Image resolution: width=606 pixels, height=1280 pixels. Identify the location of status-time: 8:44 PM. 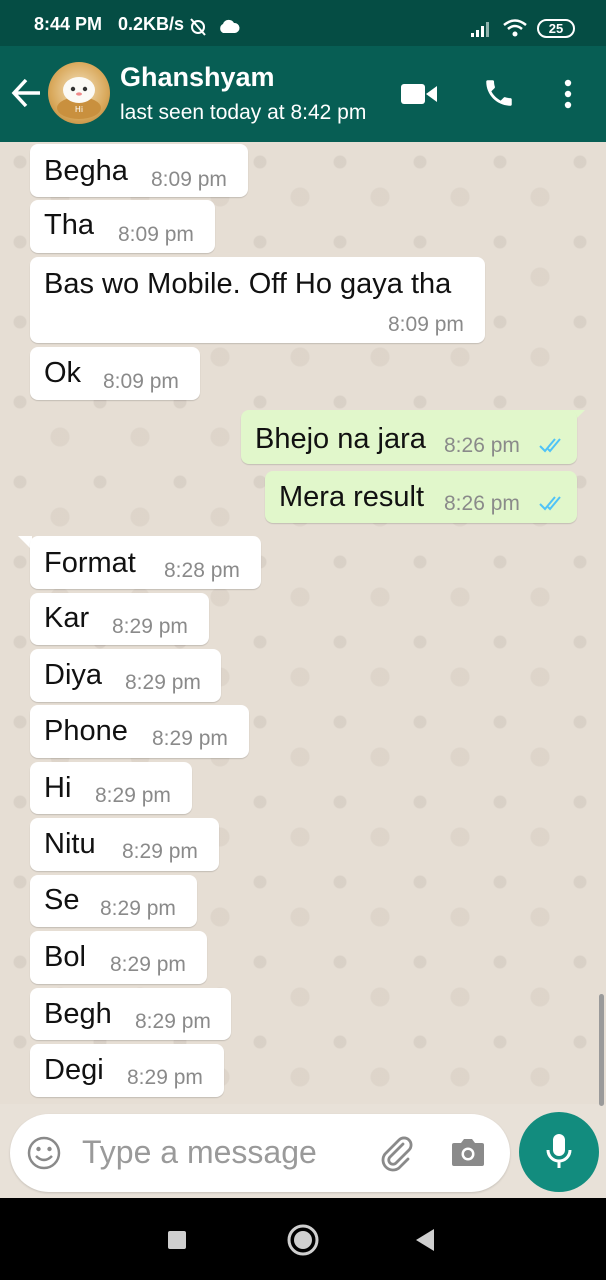
(68, 24).